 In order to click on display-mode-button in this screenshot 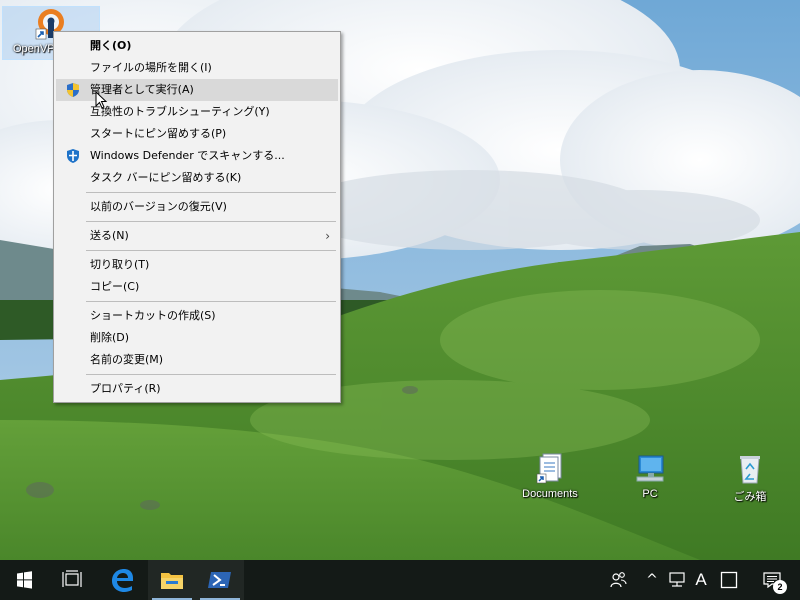, I will do `click(729, 580)`.